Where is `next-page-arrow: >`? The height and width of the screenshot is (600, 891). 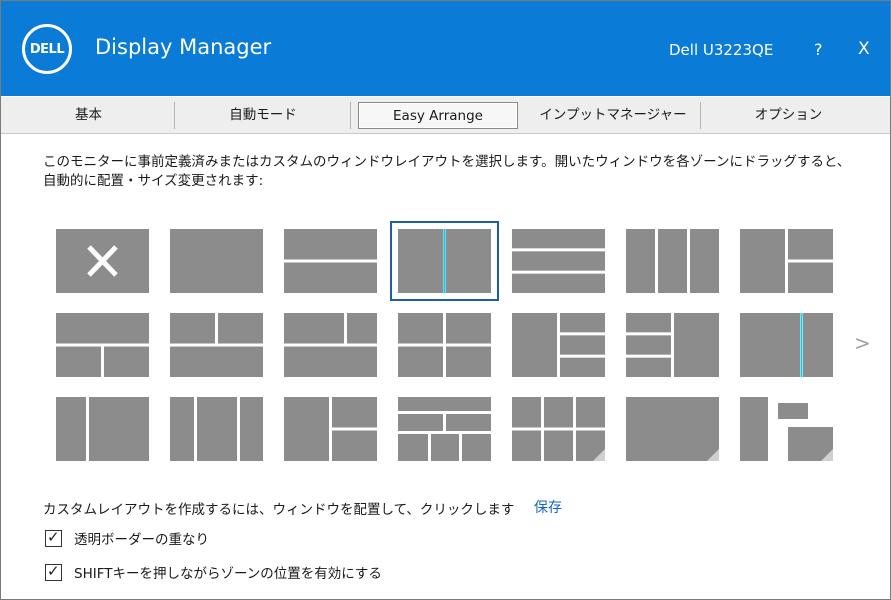 next-page-arrow: > is located at coordinates (862, 343).